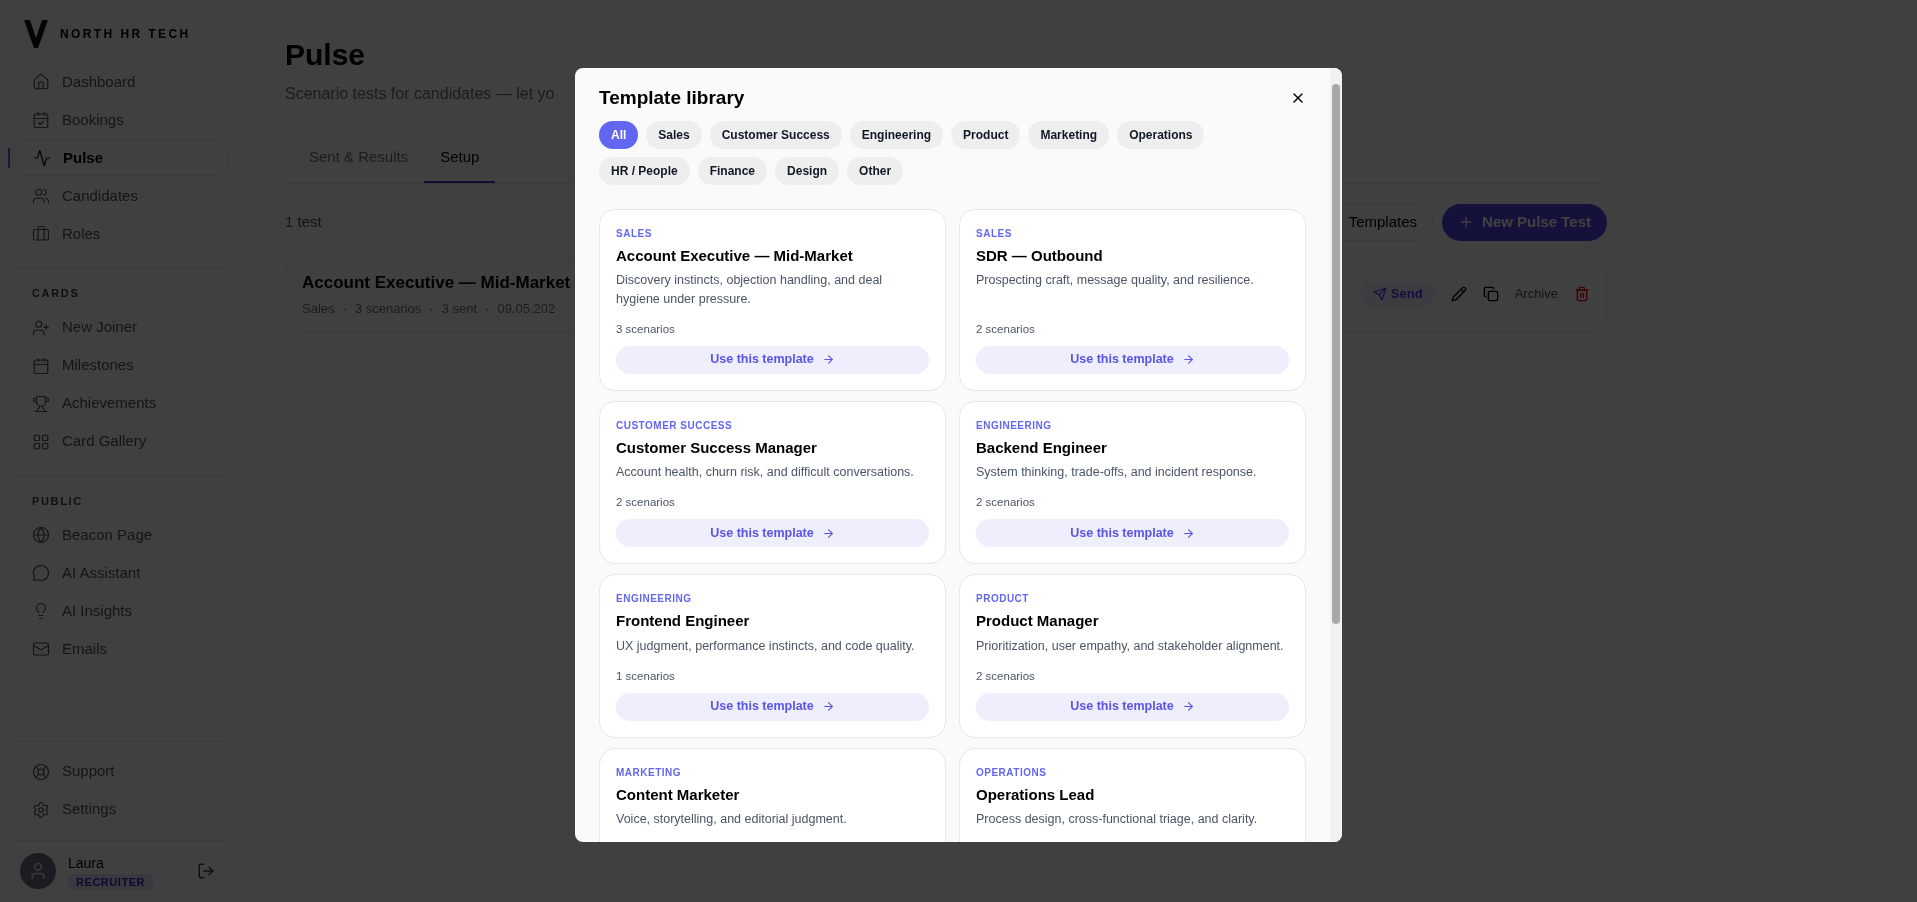 The width and height of the screenshot is (1917, 902). What do you see at coordinates (649, 772) in the screenshot?
I see `template-category: MARKETING` at bounding box center [649, 772].